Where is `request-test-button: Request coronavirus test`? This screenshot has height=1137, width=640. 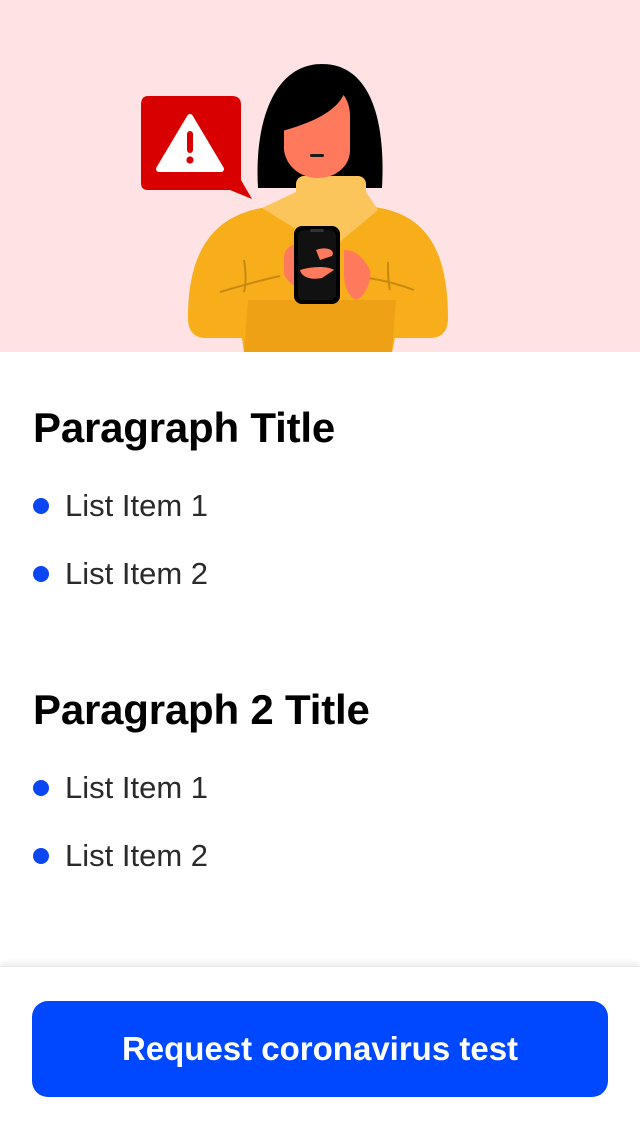 request-test-button: Request coronavirus test is located at coordinates (320, 1049).